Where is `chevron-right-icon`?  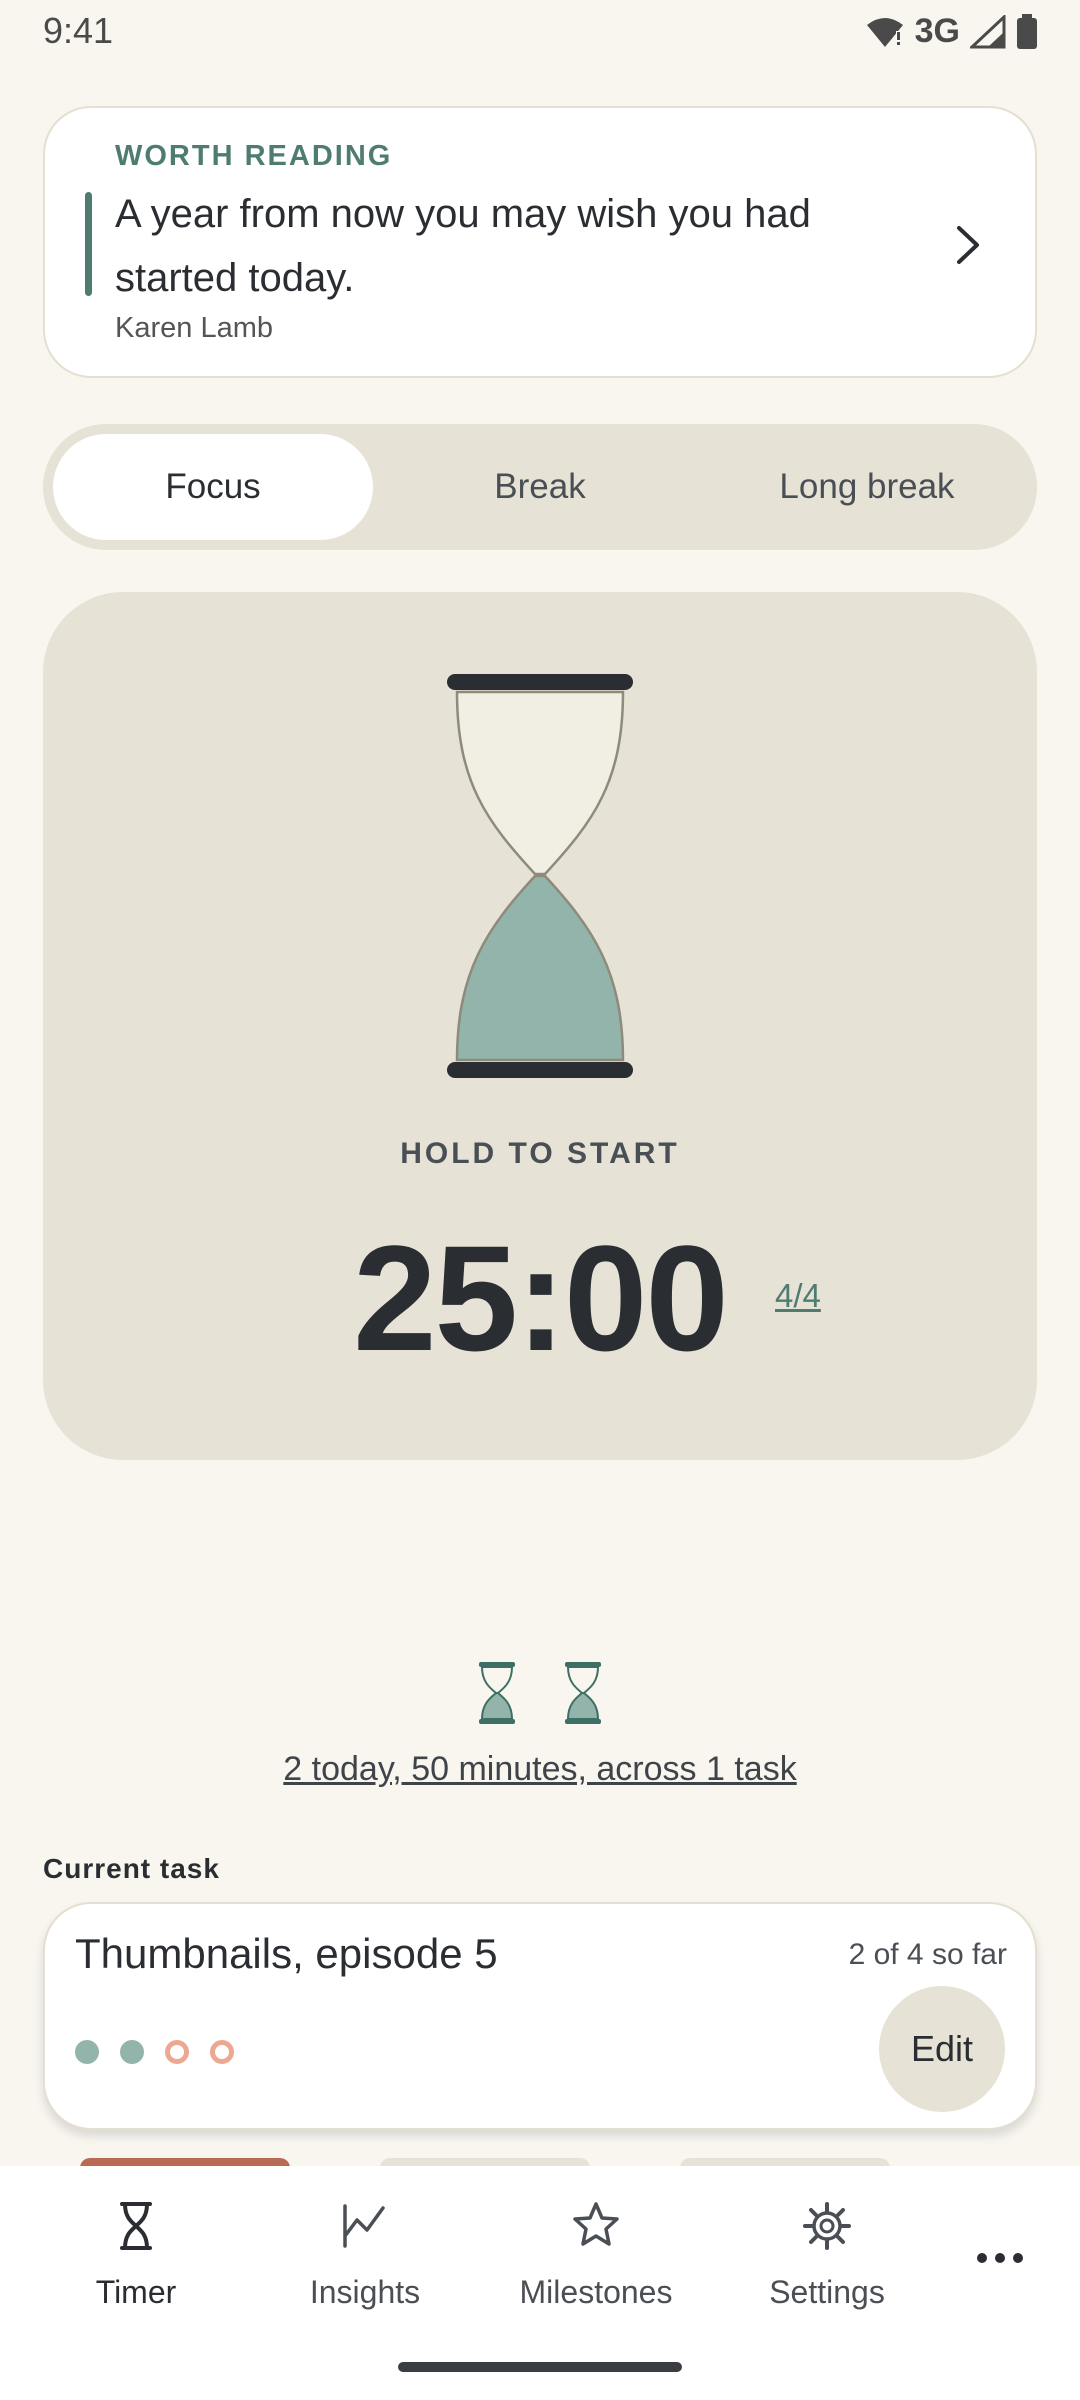
chevron-right-icon is located at coordinates (967, 245).